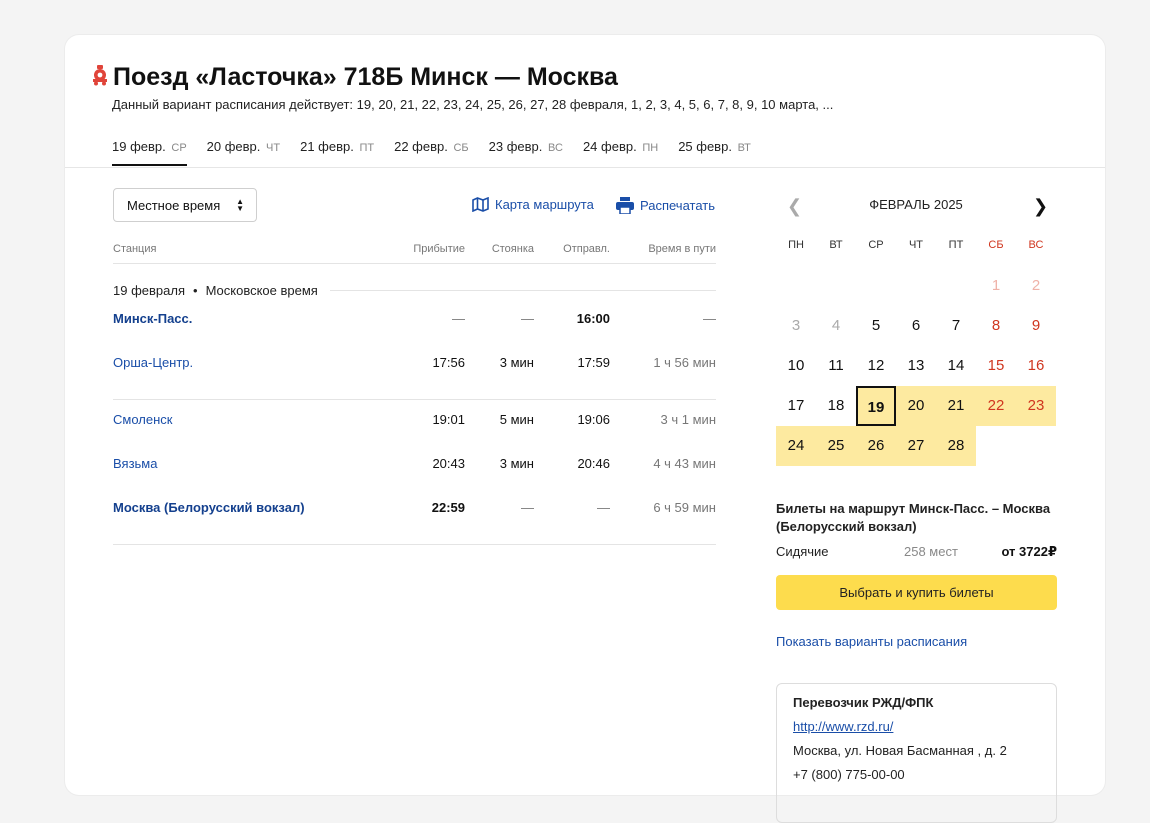 The height and width of the screenshot is (823, 1150). Describe the element at coordinates (836, 406) in the screenshot. I see `calendar-day: 18` at that location.